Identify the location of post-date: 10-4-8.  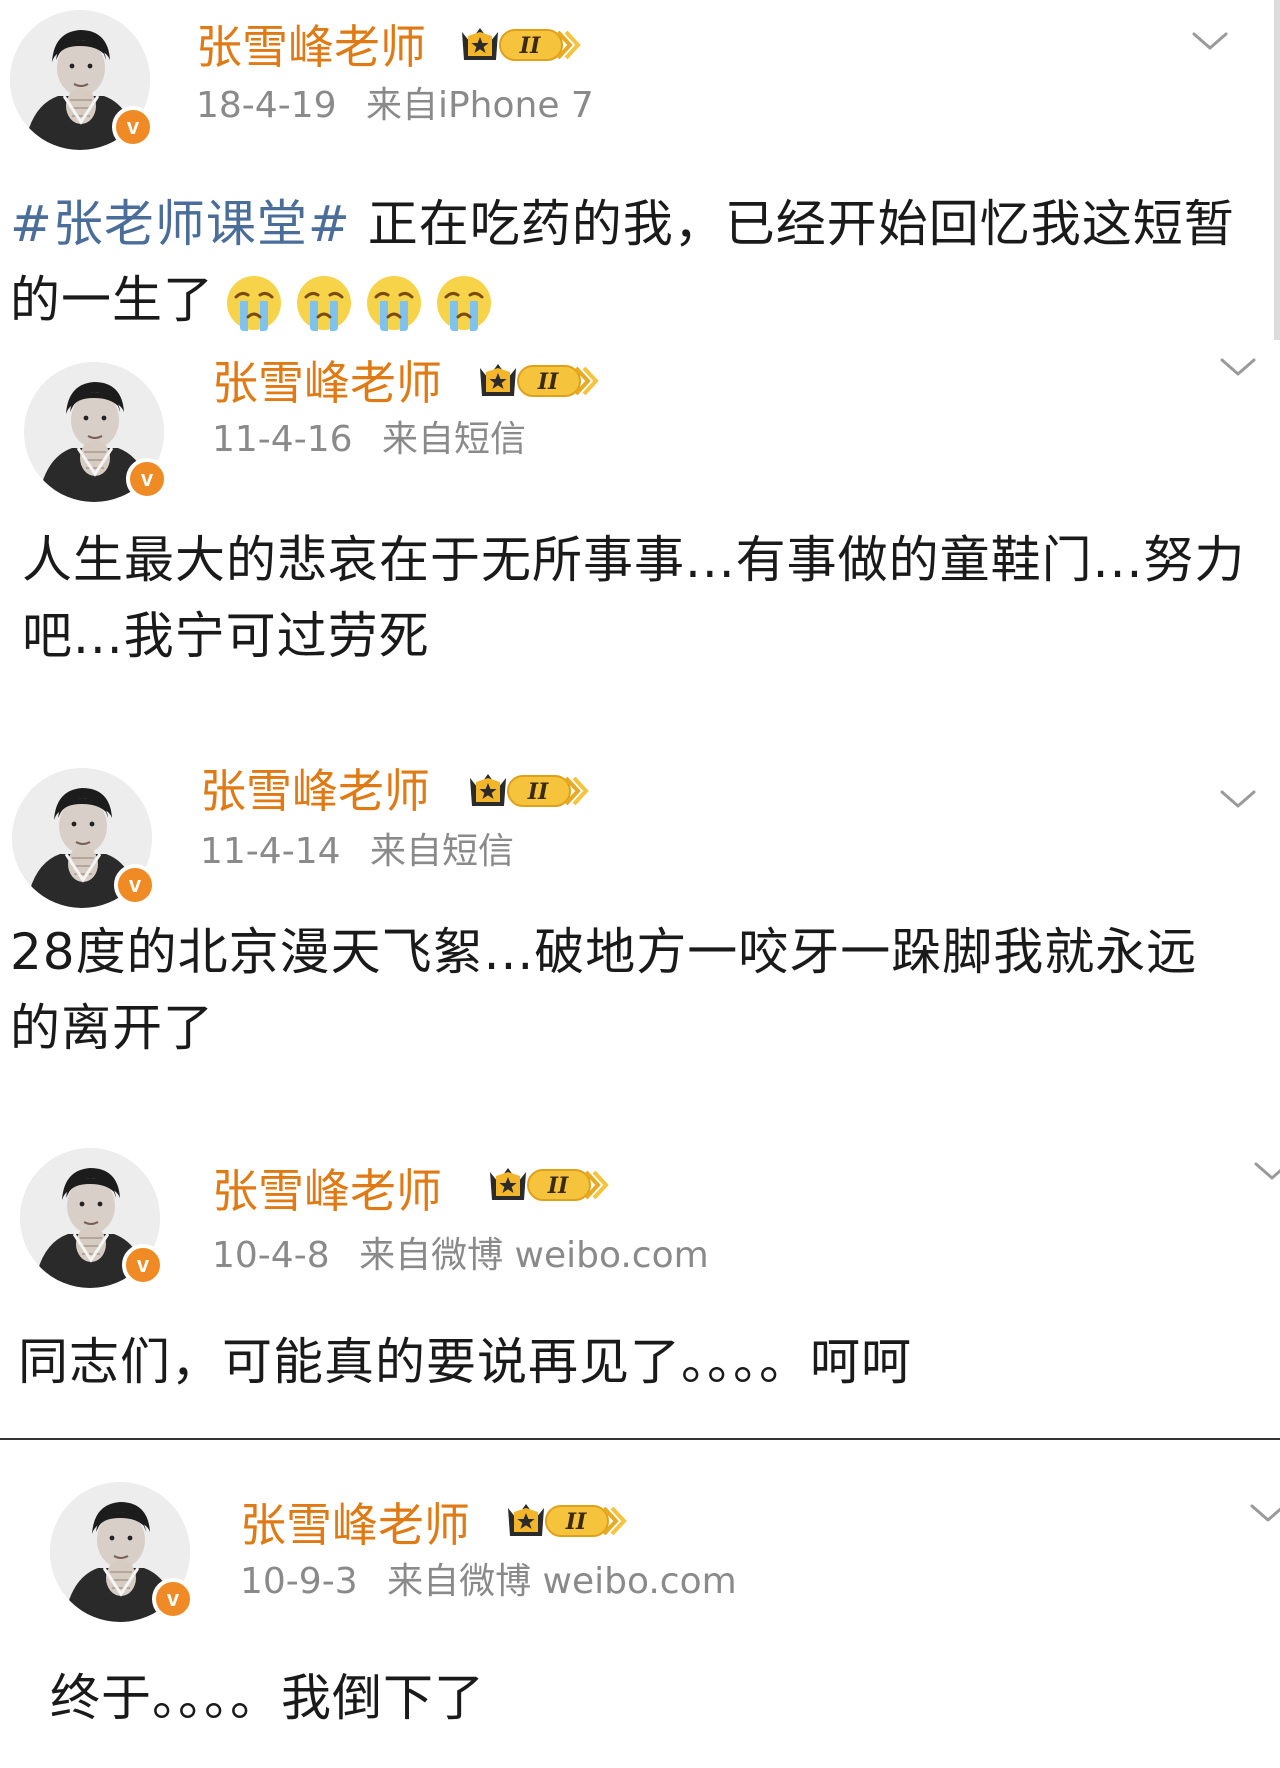
(271, 1255).